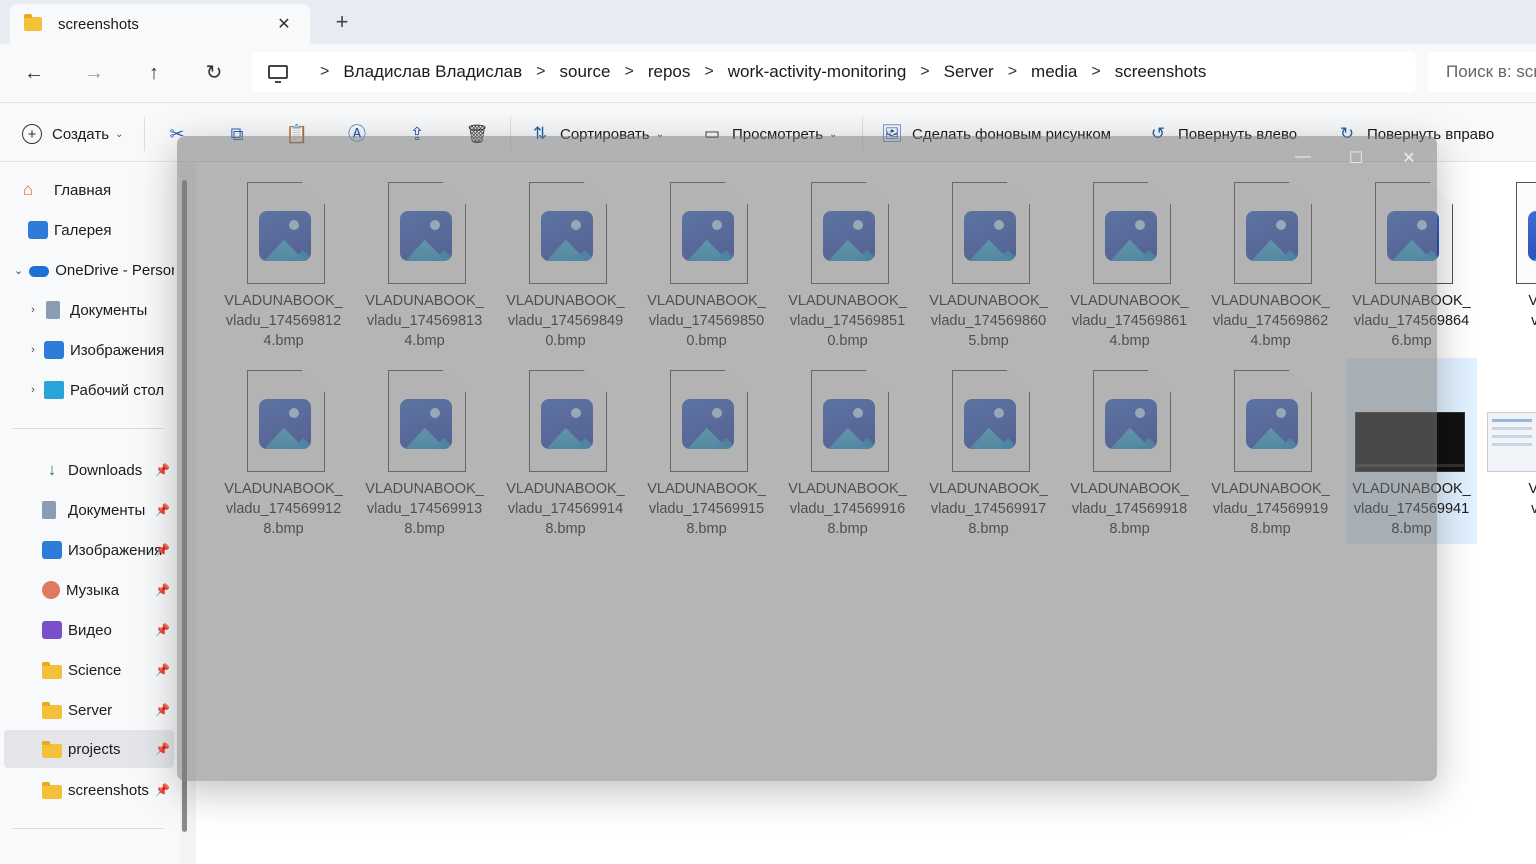 This screenshot has height=864, width=1536. I want to click on file-item: VLADU vladu_ 0, so click(1511, 263).